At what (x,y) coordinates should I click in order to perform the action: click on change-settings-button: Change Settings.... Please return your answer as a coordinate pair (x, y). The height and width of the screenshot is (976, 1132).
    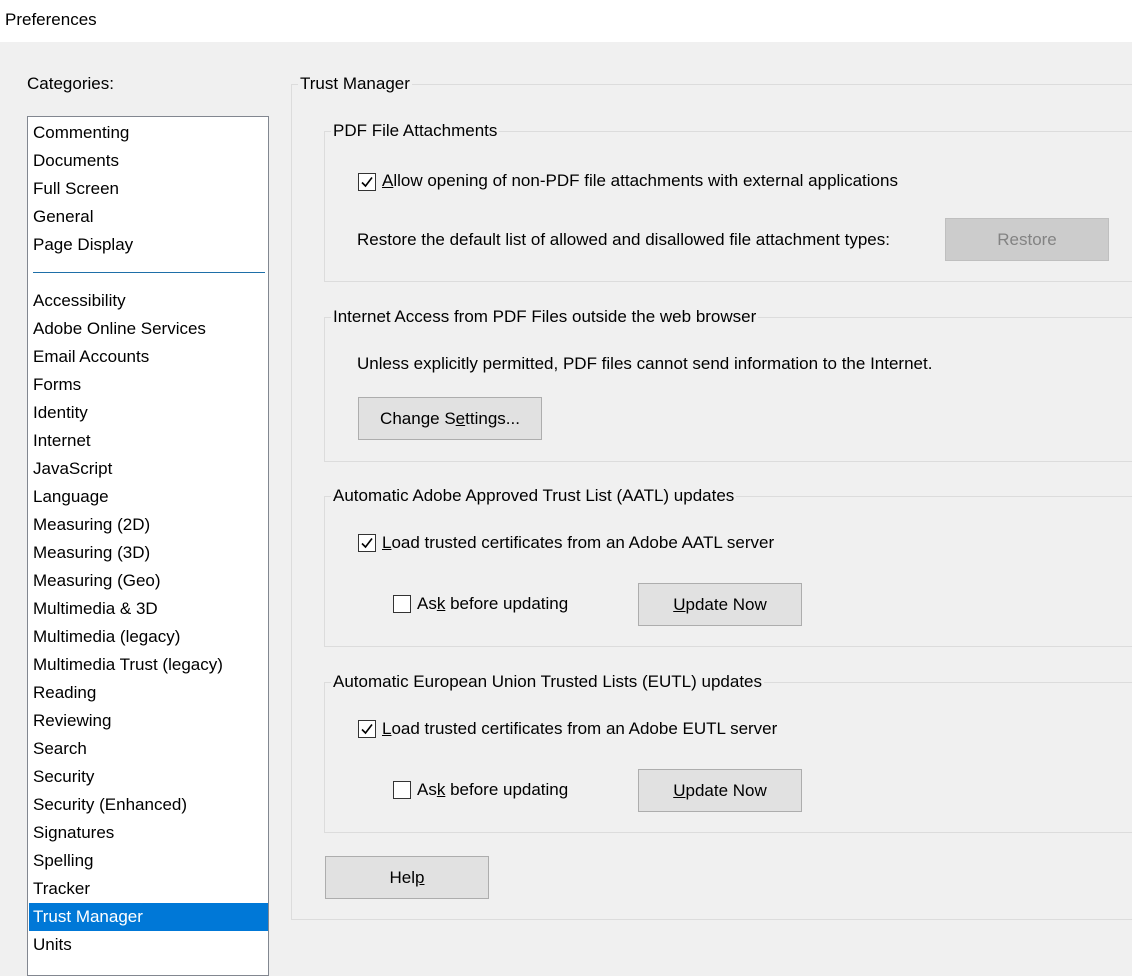
    Looking at the image, I should click on (450, 418).